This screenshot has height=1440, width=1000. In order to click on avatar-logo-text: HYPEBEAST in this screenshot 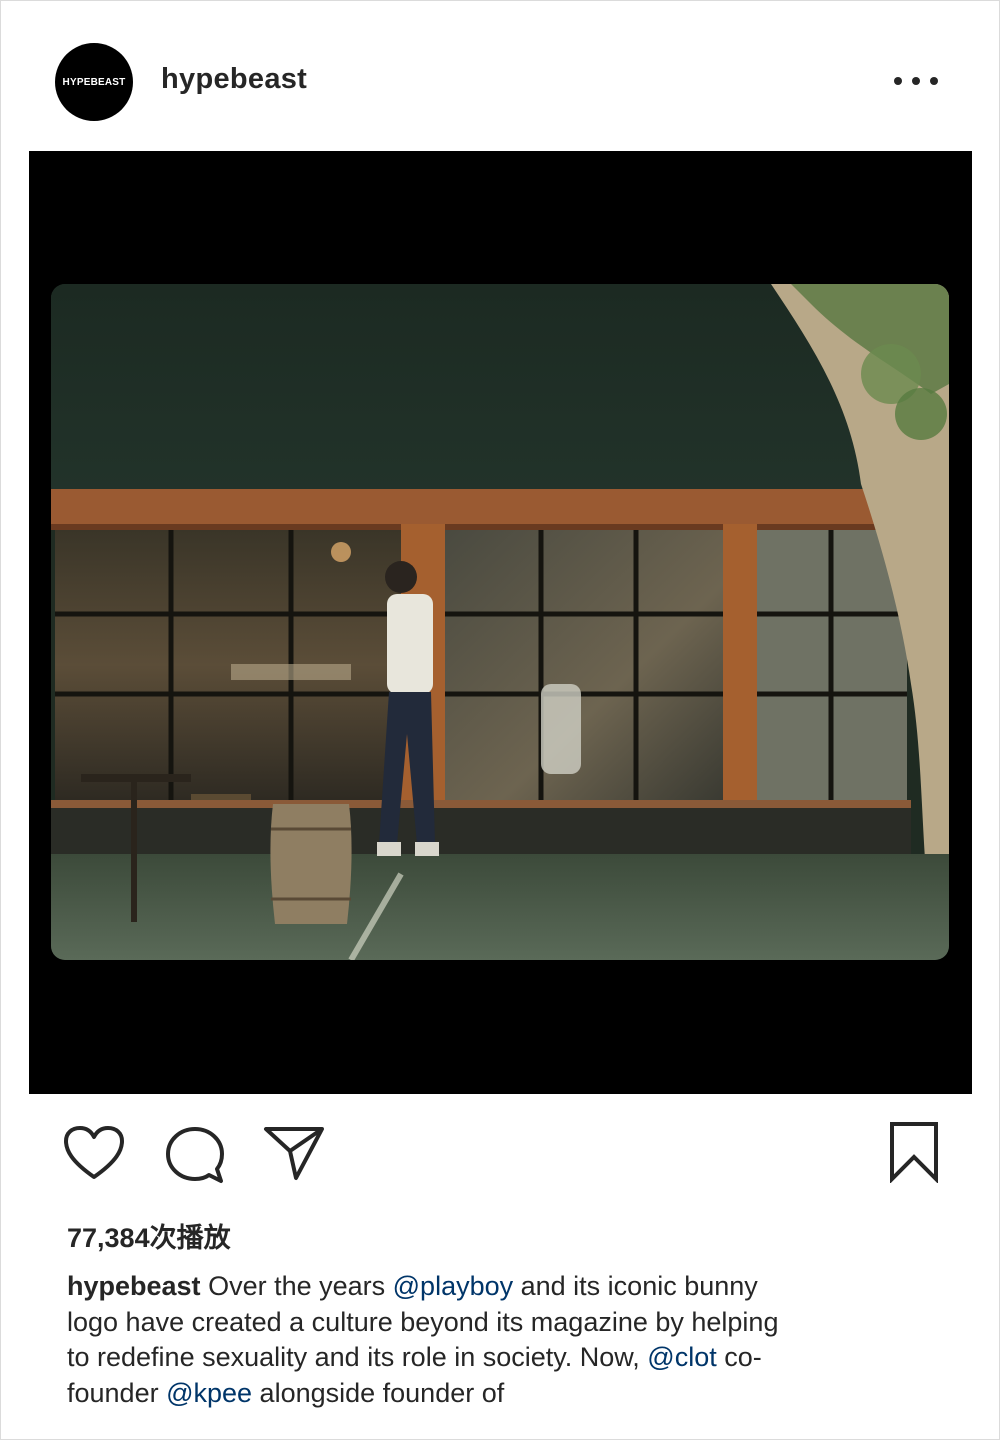, I will do `click(94, 82)`.